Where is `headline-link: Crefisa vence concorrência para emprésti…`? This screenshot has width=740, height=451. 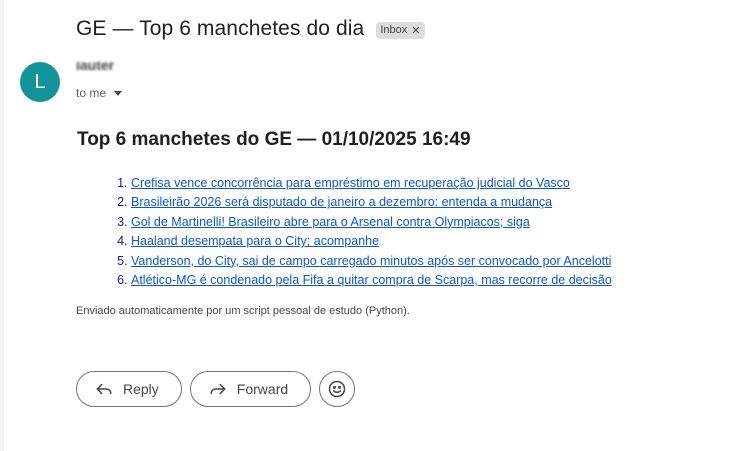 headline-link: Crefisa vence concorrência para emprésti… is located at coordinates (350, 183).